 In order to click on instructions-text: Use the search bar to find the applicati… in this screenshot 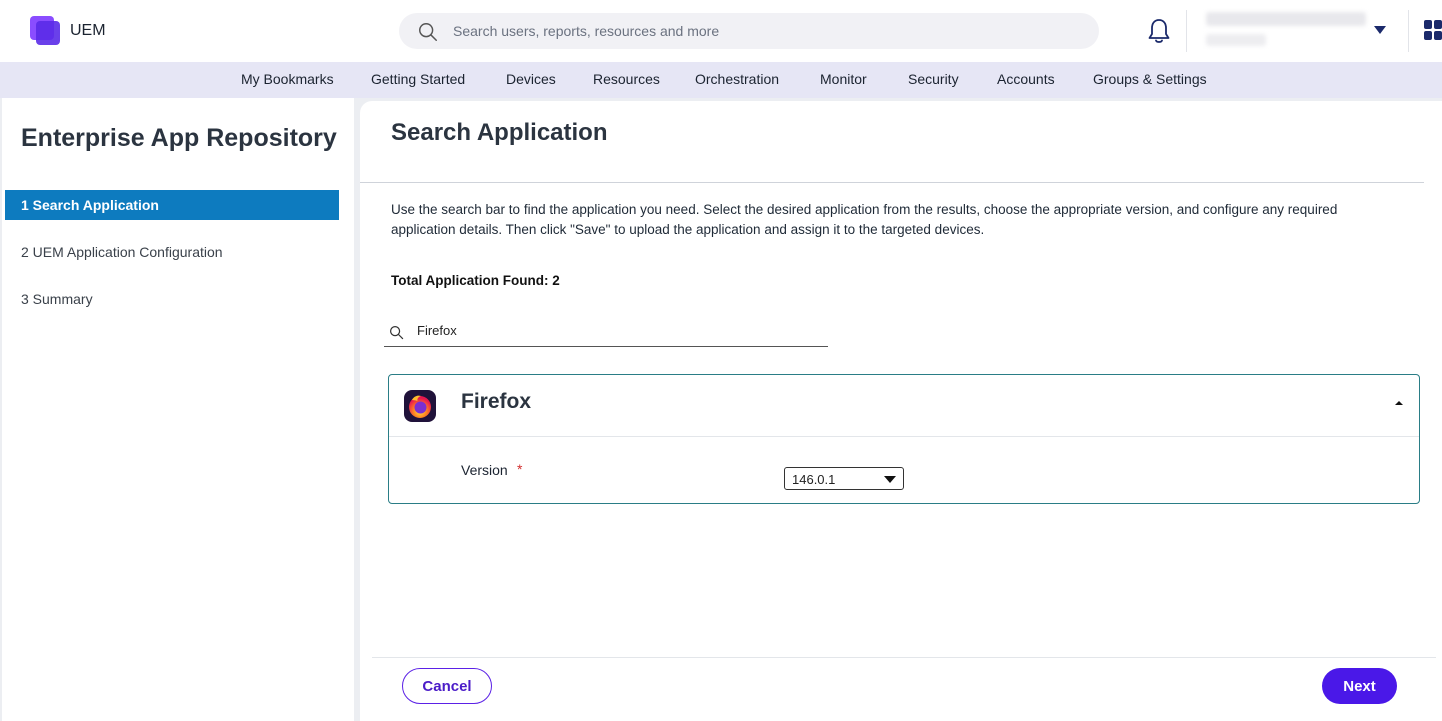, I will do `click(864, 219)`.